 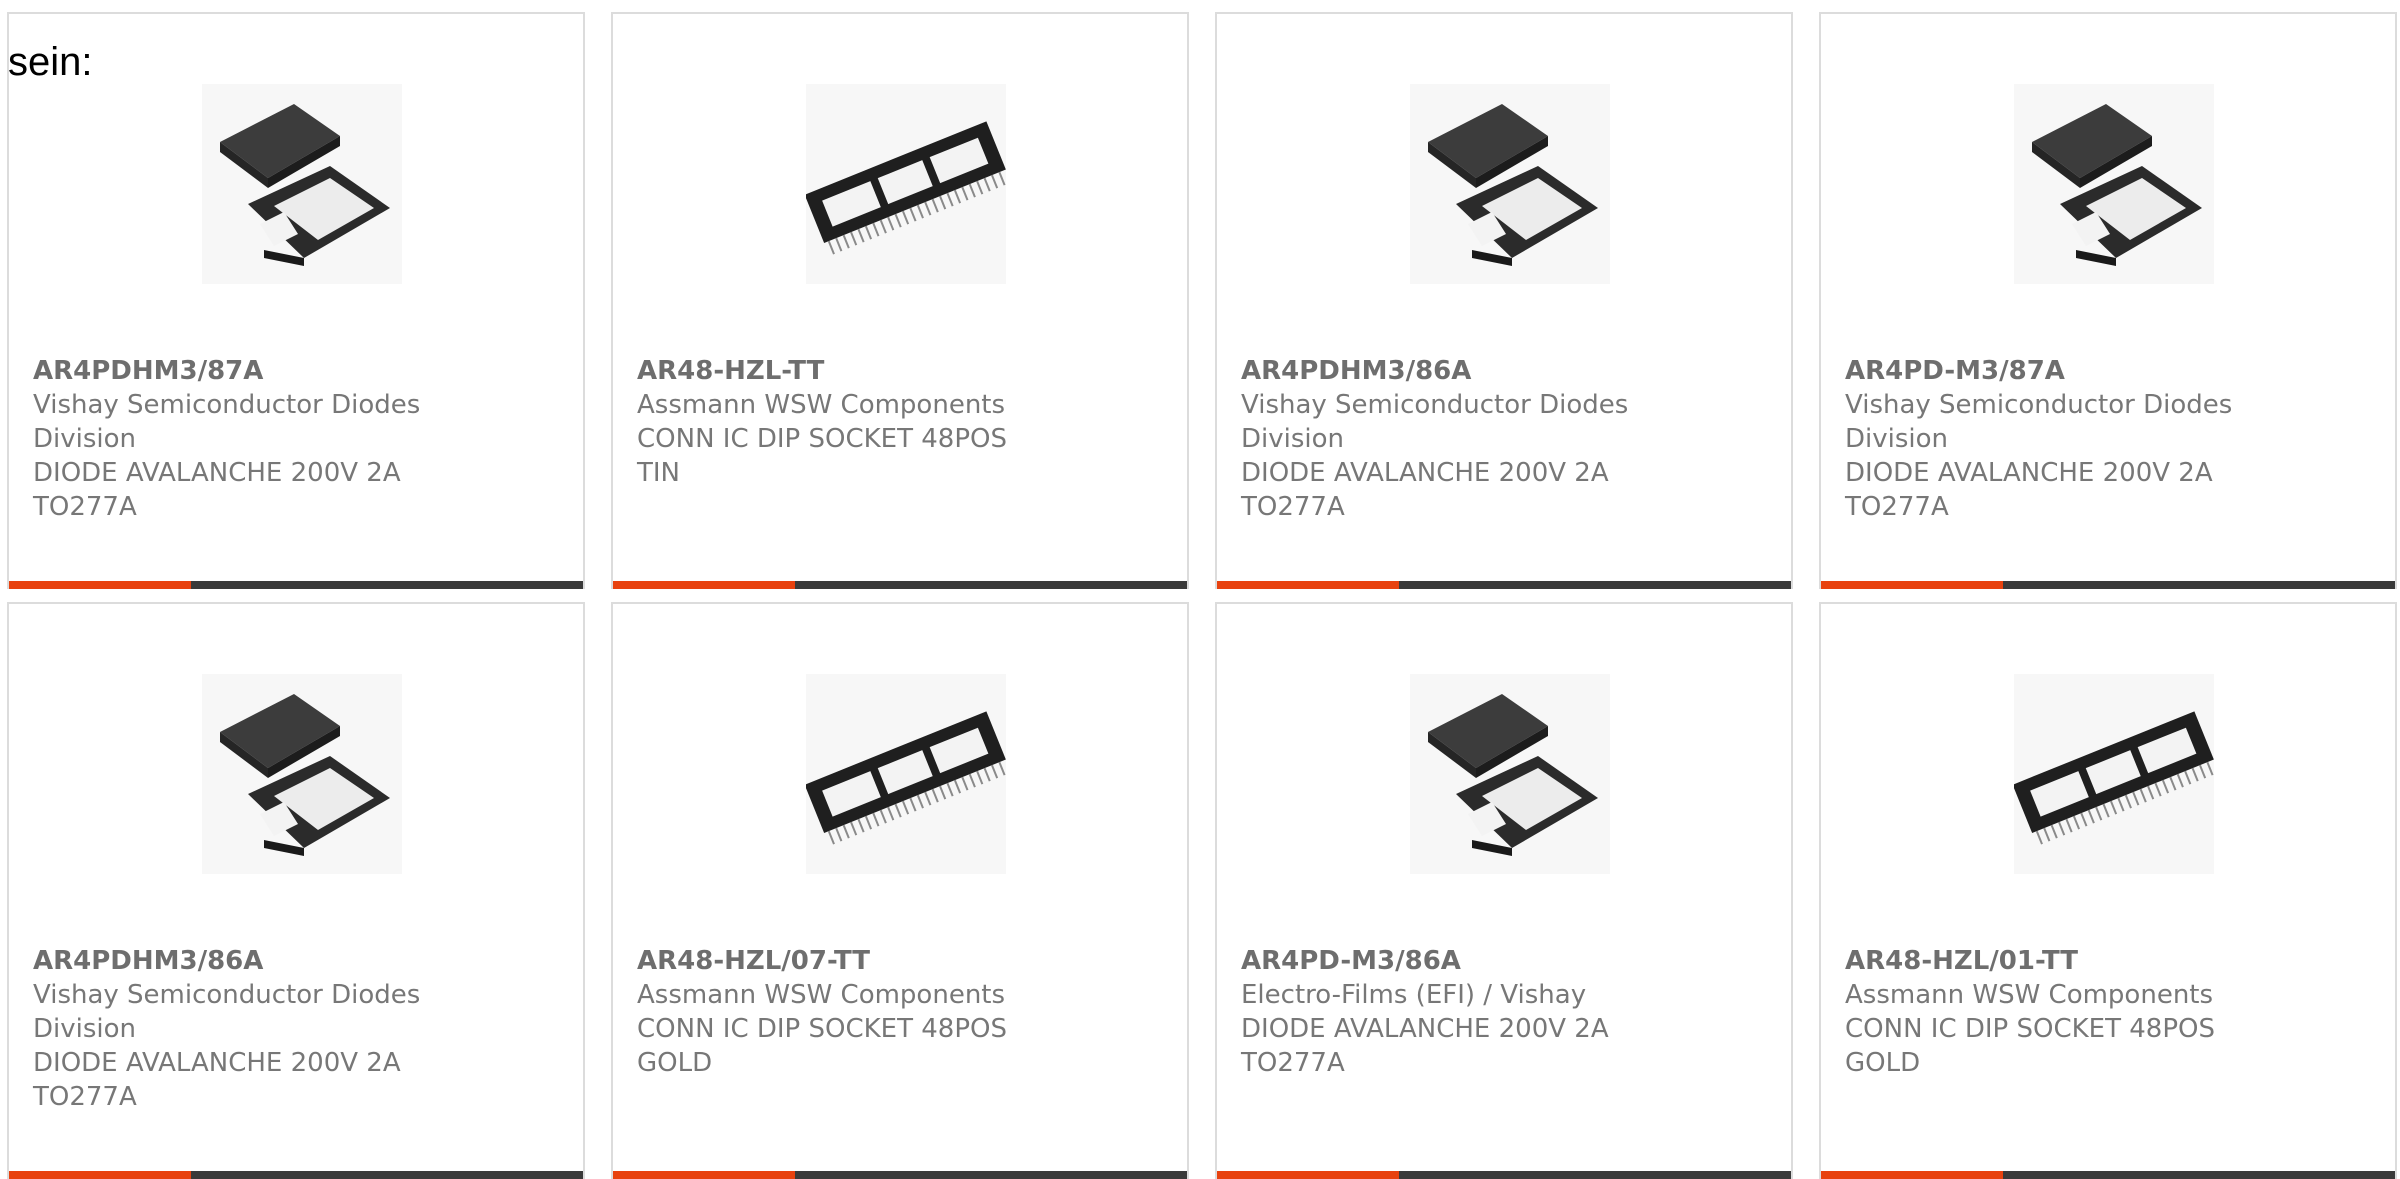 I want to click on part-number: AR48-HZL-TT, so click(x=900, y=371).